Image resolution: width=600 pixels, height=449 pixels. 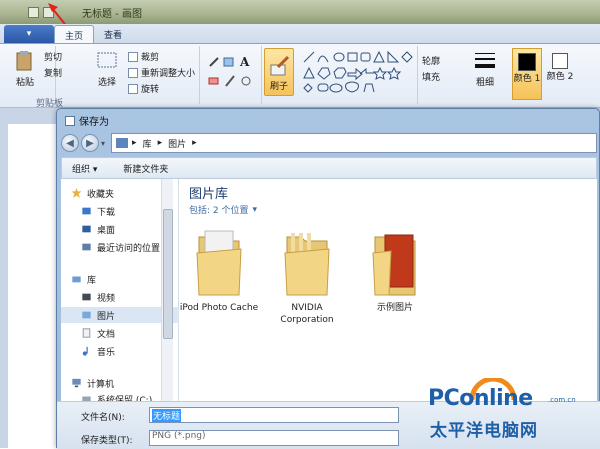 I want to click on folder-item: iPod Photo Cache, so click(x=219, y=268).